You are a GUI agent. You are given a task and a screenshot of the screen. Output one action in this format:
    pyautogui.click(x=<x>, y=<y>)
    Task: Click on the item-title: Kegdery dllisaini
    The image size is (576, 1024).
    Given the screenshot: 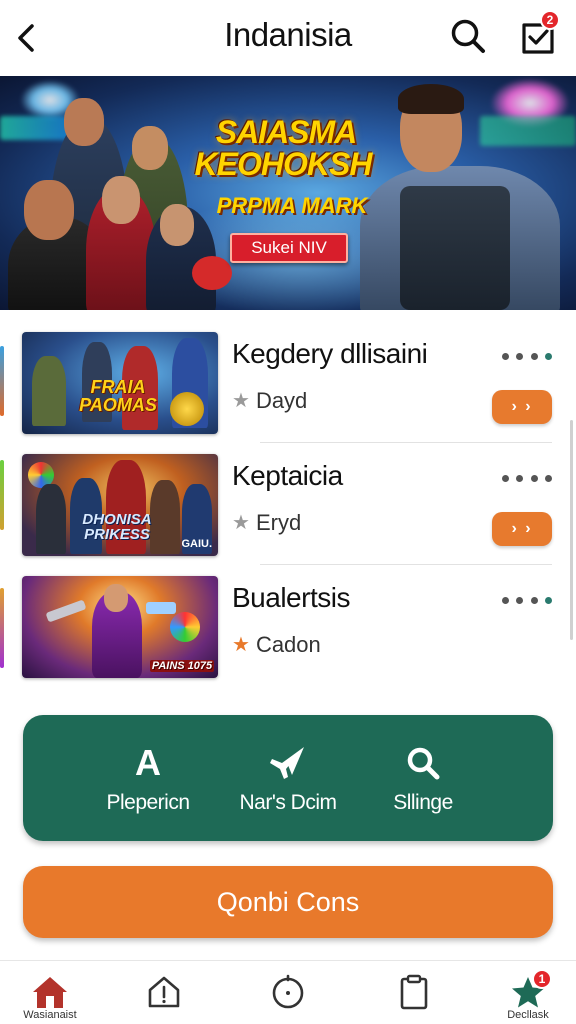 What is the action you would take?
    pyautogui.click(x=330, y=353)
    